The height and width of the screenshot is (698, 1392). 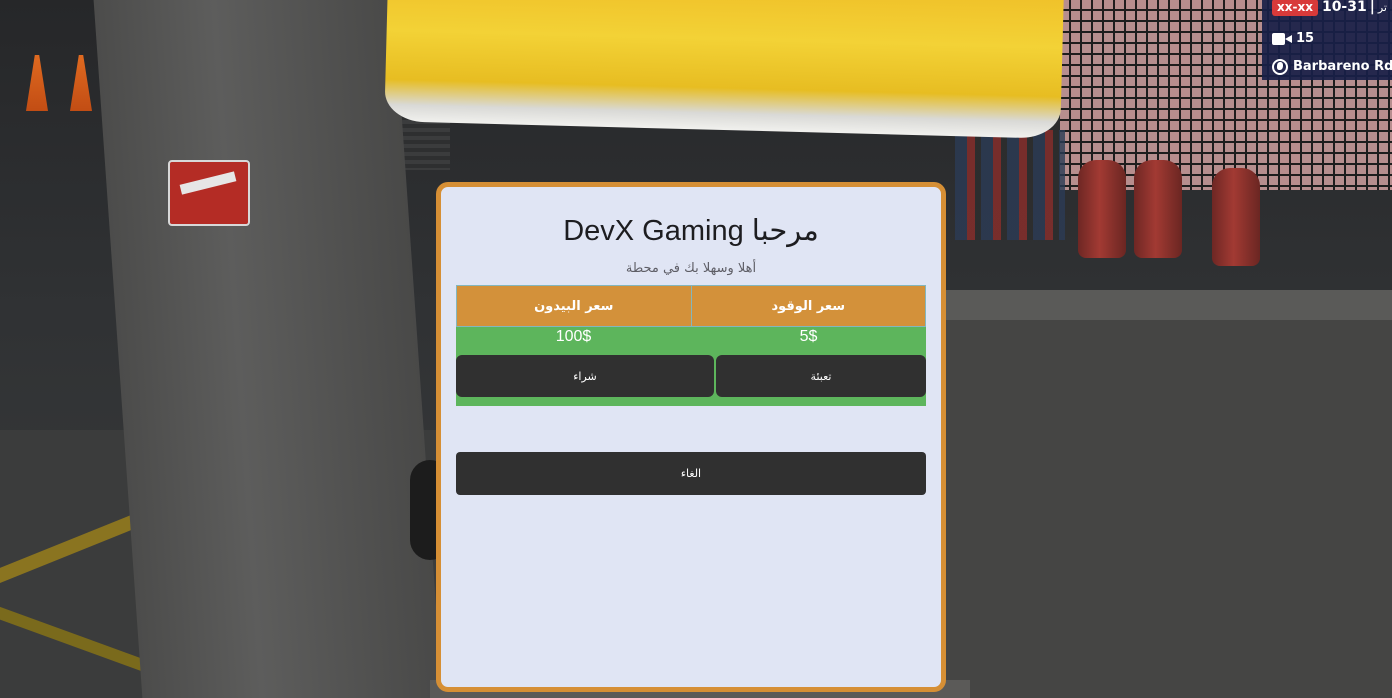 I want to click on merchandise-shelf, so click(x=1010, y=185).